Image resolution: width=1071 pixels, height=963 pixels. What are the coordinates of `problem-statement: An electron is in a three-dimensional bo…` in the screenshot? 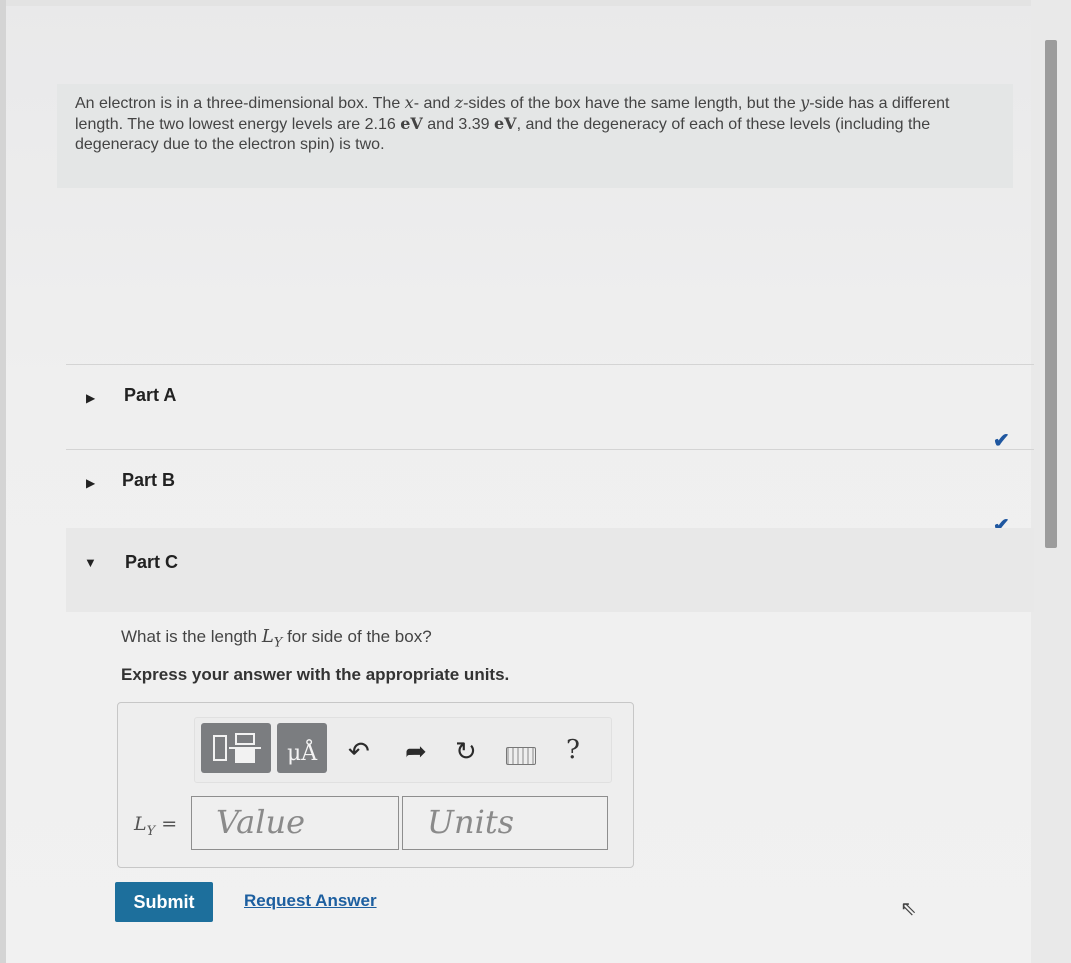 It's located at (535, 136).